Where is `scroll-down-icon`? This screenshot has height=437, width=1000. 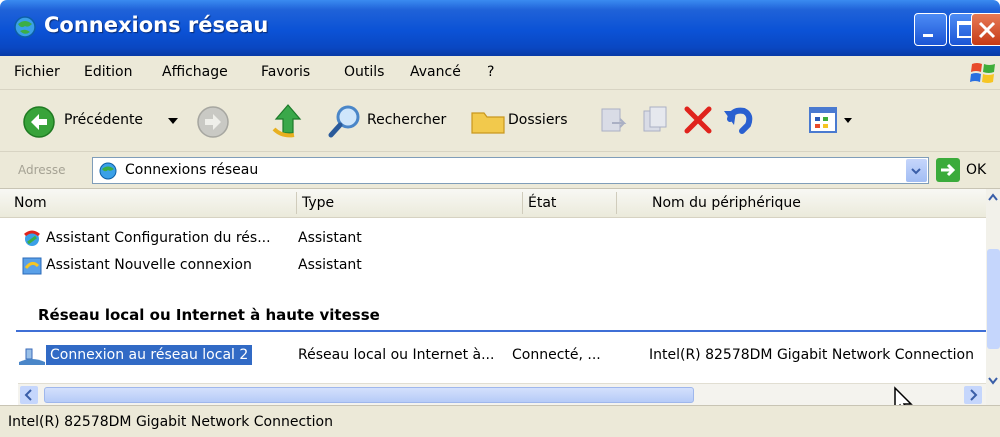 scroll-down-icon is located at coordinates (993, 381).